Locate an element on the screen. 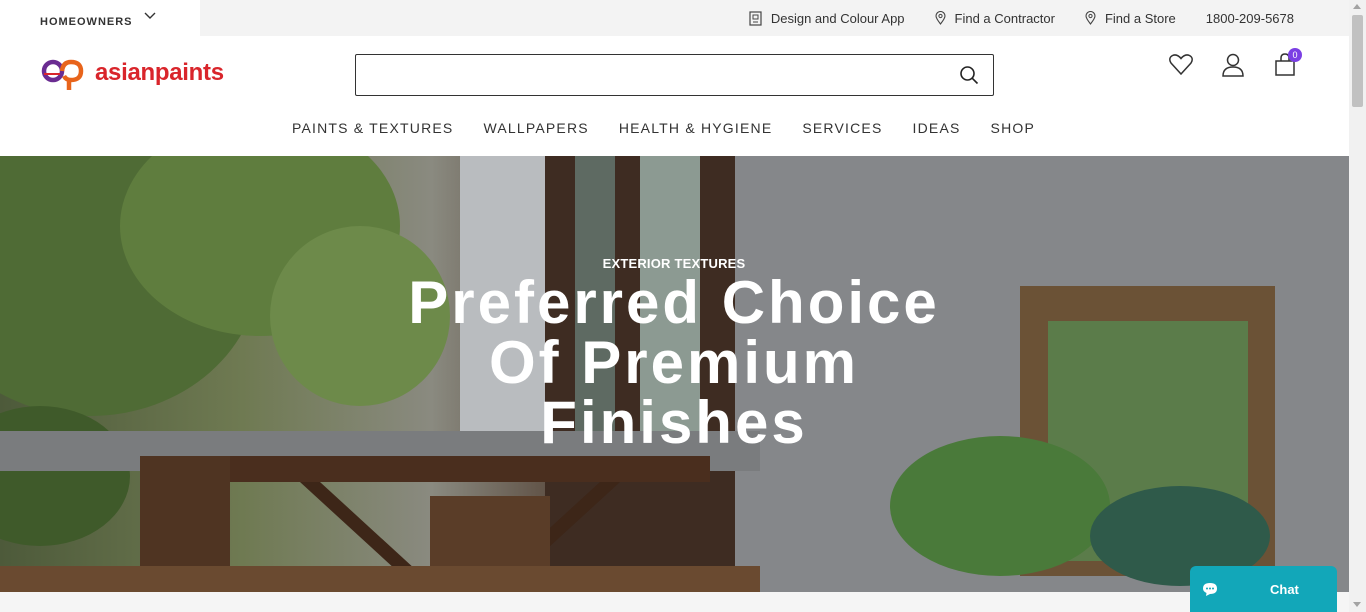  find-store-label: Find a Store is located at coordinates (1140, 18).